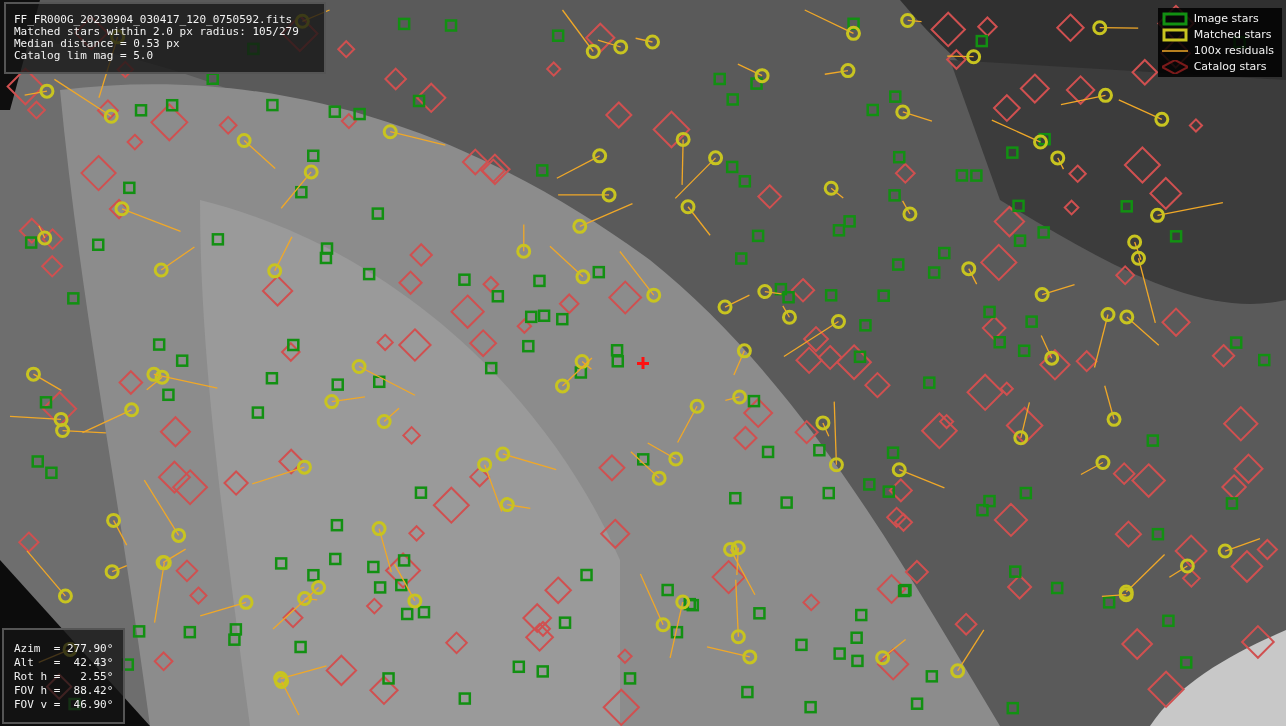  Describe the element at coordinates (1230, 66) in the screenshot. I see `legend-label: Catalog stars` at that location.